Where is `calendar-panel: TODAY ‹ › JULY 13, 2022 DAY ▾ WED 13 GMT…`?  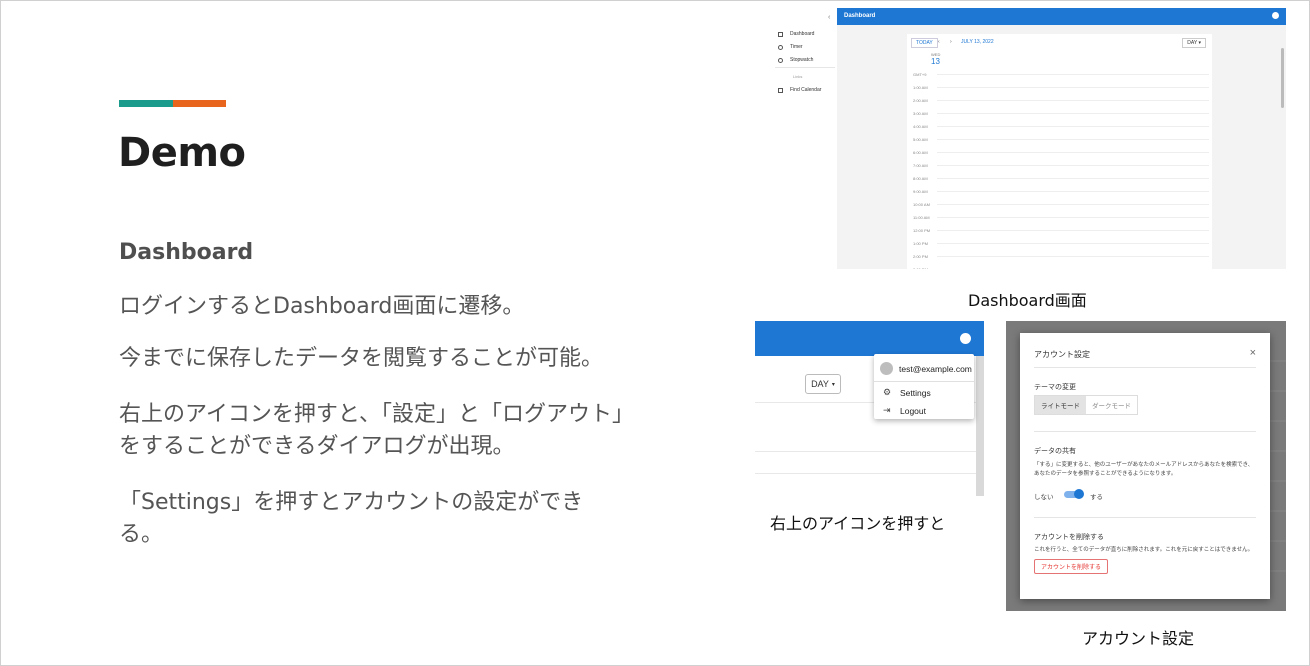 calendar-panel: TODAY ‹ › JULY 13, 2022 DAY ▾ WED 13 GMT… is located at coordinates (1059, 151).